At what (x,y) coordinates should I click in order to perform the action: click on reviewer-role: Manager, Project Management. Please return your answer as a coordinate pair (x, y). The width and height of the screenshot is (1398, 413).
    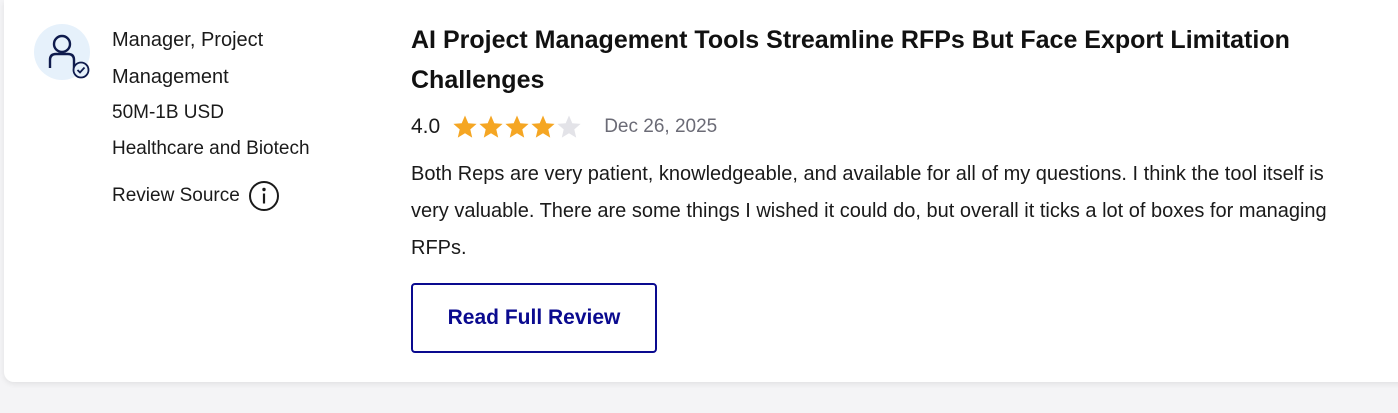
    Looking at the image, I should click on (188, 58).